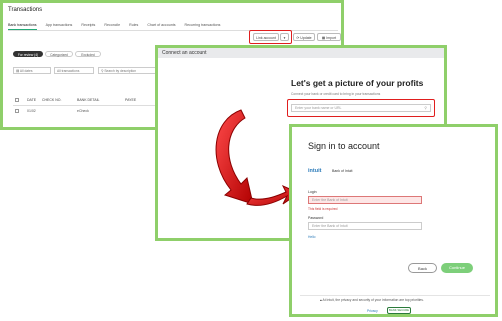 This screenshot has height=321, width=502. I want to click on security-badge: BANK SECURE, so click(399, 310).